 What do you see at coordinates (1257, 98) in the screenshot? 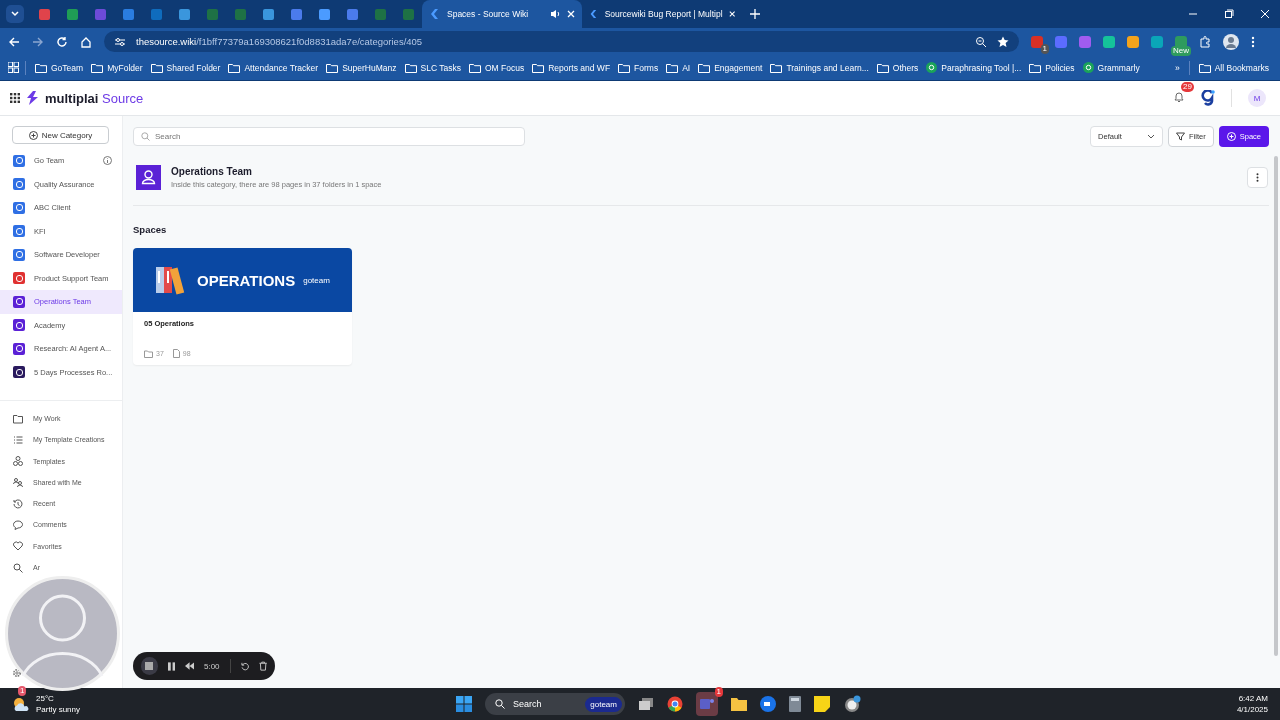
I see `user-avatar: M` at bounding box center [1257, 98].